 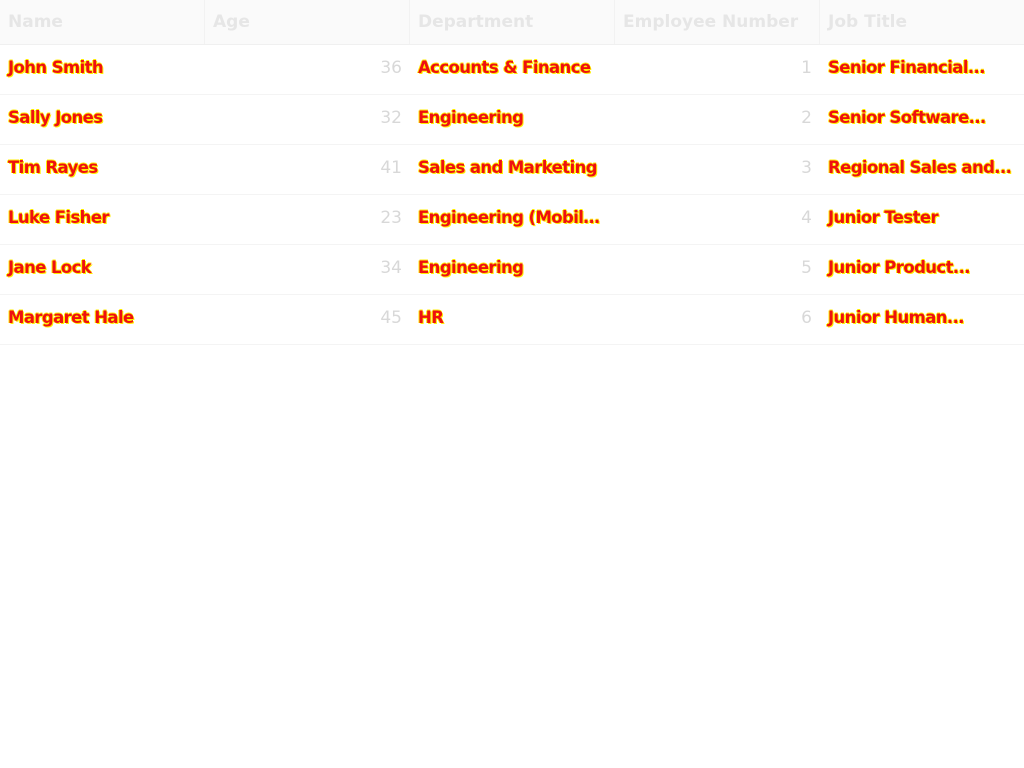 I want to click on column-header-age: Age, so click(x=307, y=22).